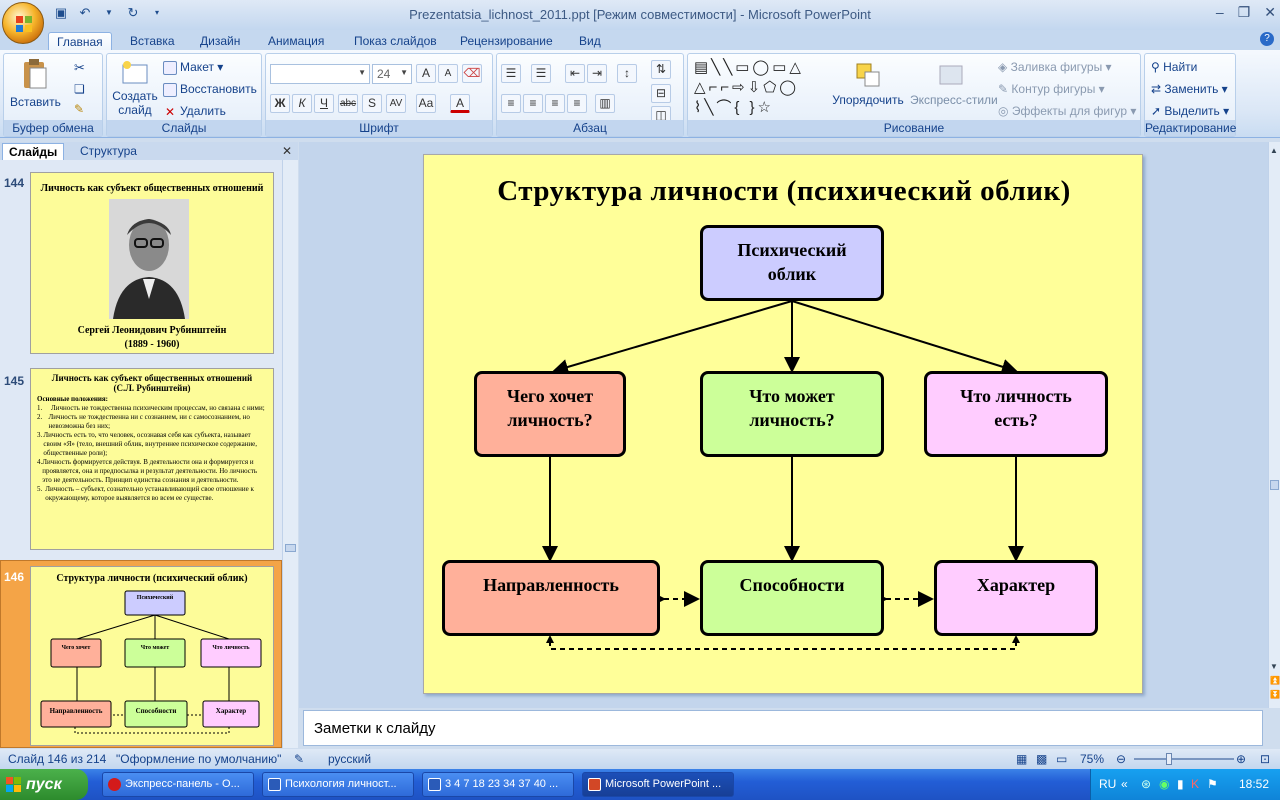 This screenshot has height=800, width=1280. Describe the element at coordinates (193, 67) in the screenshot. I see `layout-button: Макет ▾` at that location.